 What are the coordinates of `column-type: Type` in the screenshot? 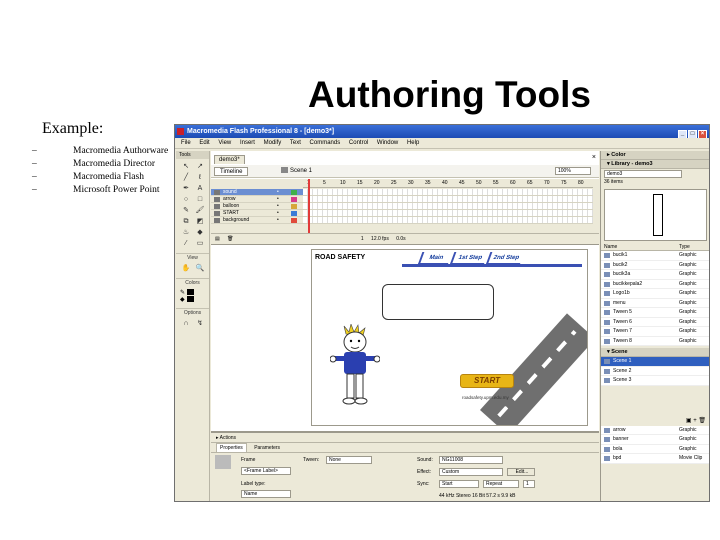 It's located at (684, 247).